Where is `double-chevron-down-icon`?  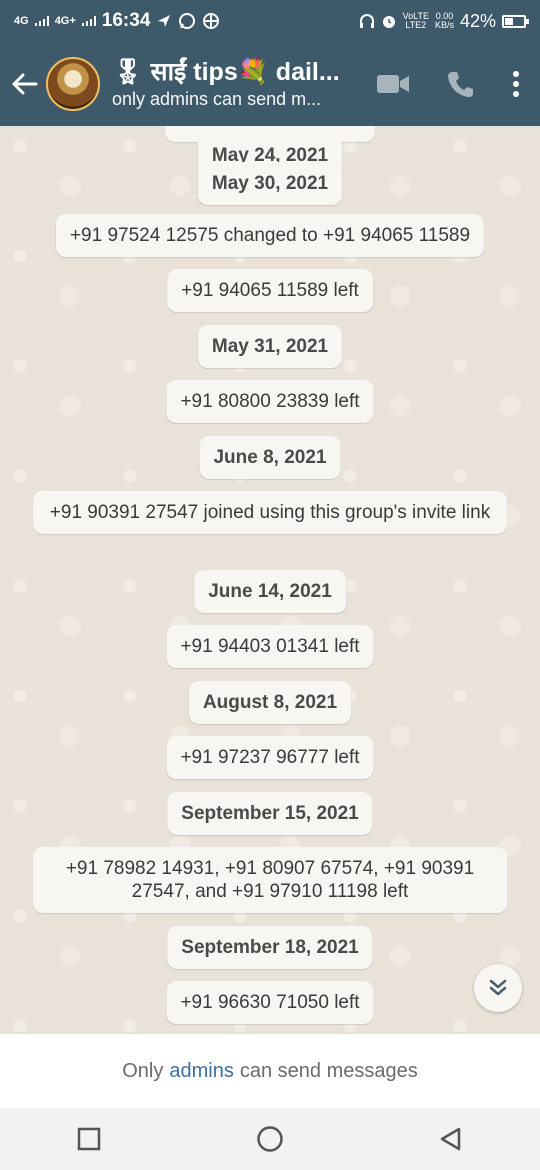 double-chevron-down-icon is located at coordinates (498, 987).